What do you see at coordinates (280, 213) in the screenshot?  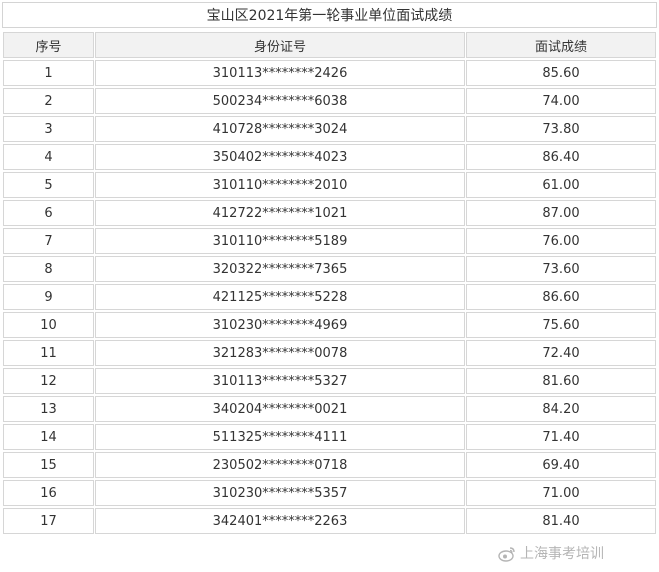 I see `cell-id-number: 412722********1021` at bounding box center [280, 213].